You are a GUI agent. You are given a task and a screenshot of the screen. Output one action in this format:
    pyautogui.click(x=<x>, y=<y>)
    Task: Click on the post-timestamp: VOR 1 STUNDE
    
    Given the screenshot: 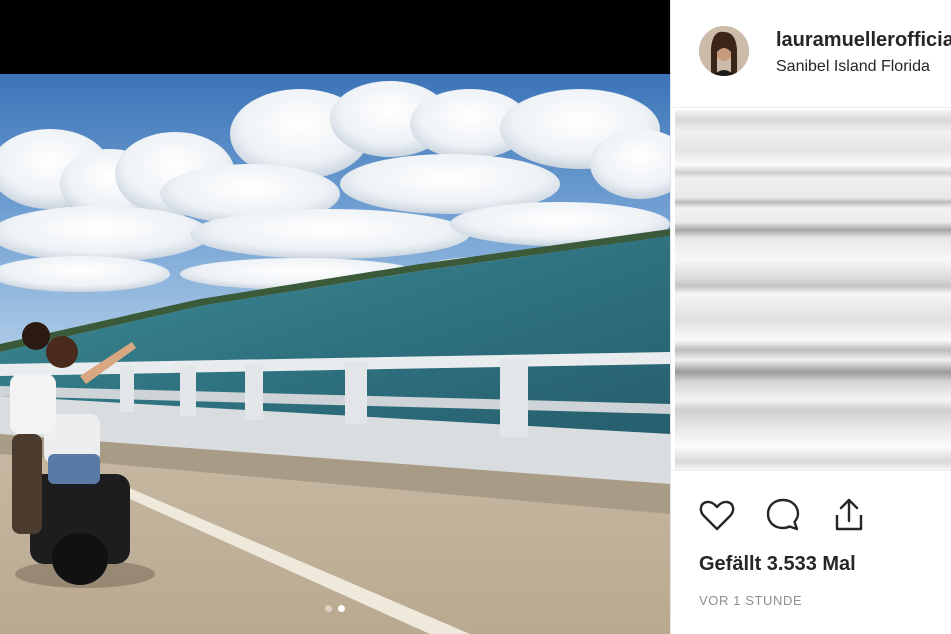 What is the action you would take?
    pyautogui.click(x=751, y=600)
    